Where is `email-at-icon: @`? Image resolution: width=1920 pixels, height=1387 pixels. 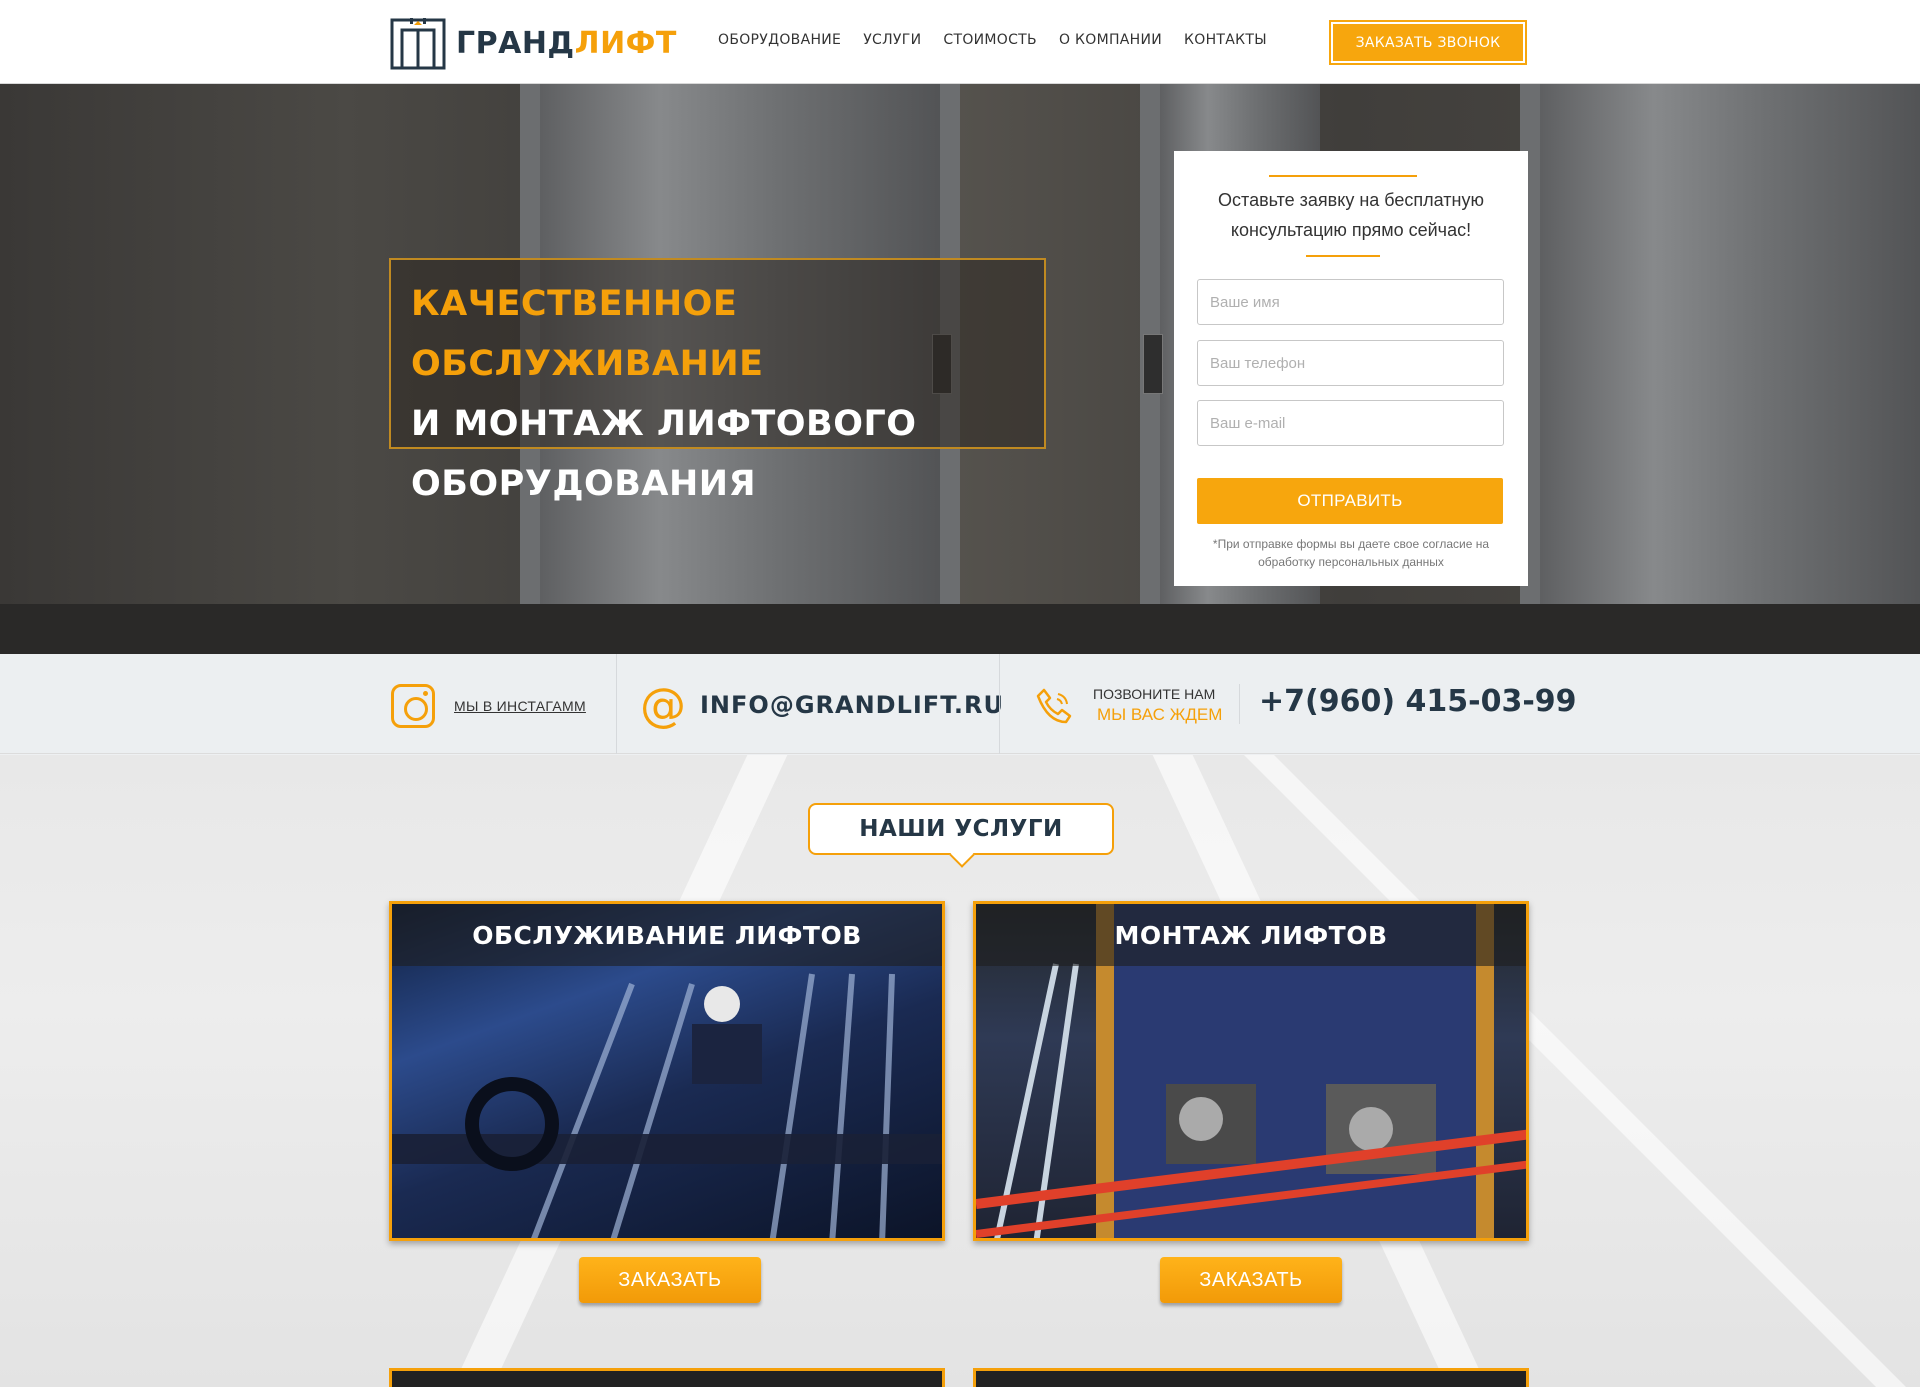
email-at-icon: @ is located at coordinates (663, 705).